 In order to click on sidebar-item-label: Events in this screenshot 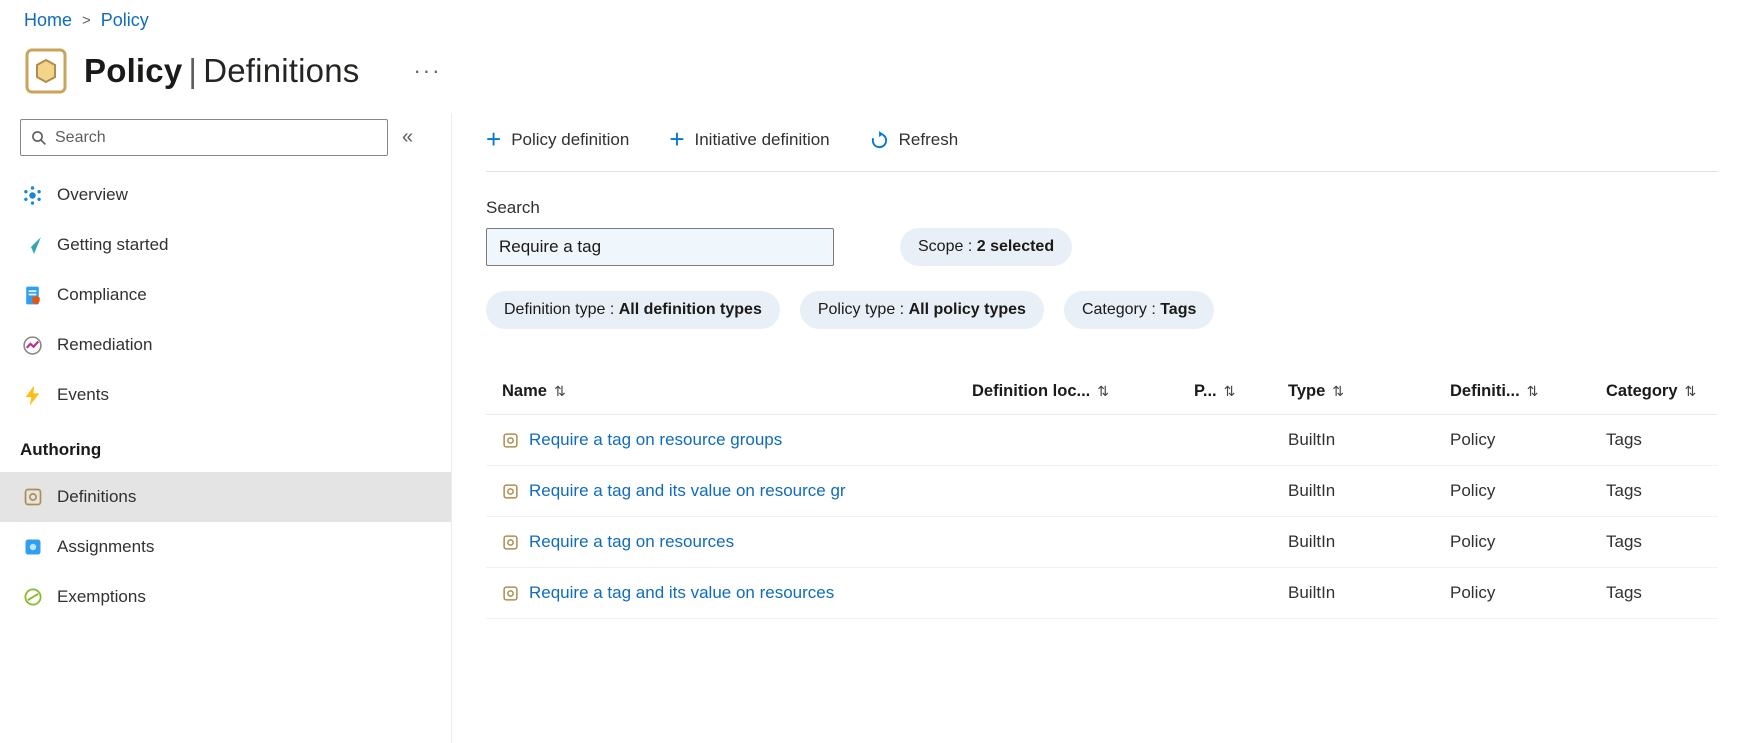, I will do `click(83, 394)`.